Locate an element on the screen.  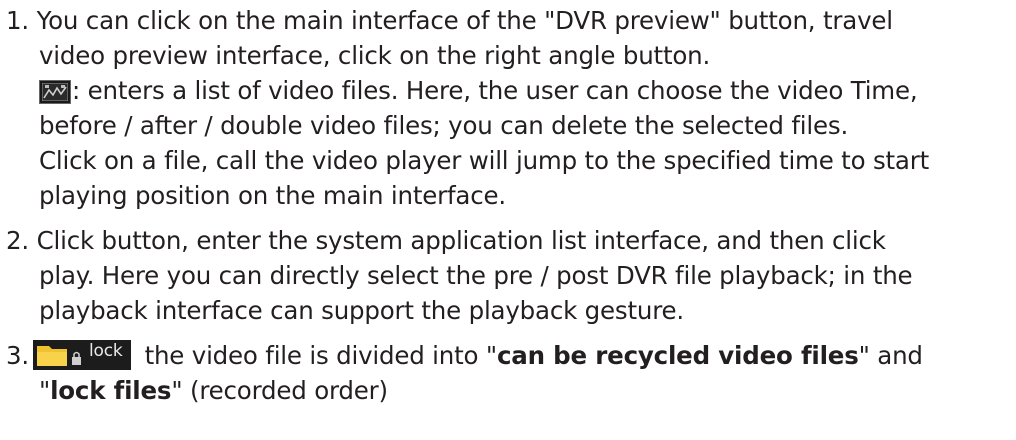
item-1-text-line-6: playing position on the main interface. is located at coordinates (272, 195).